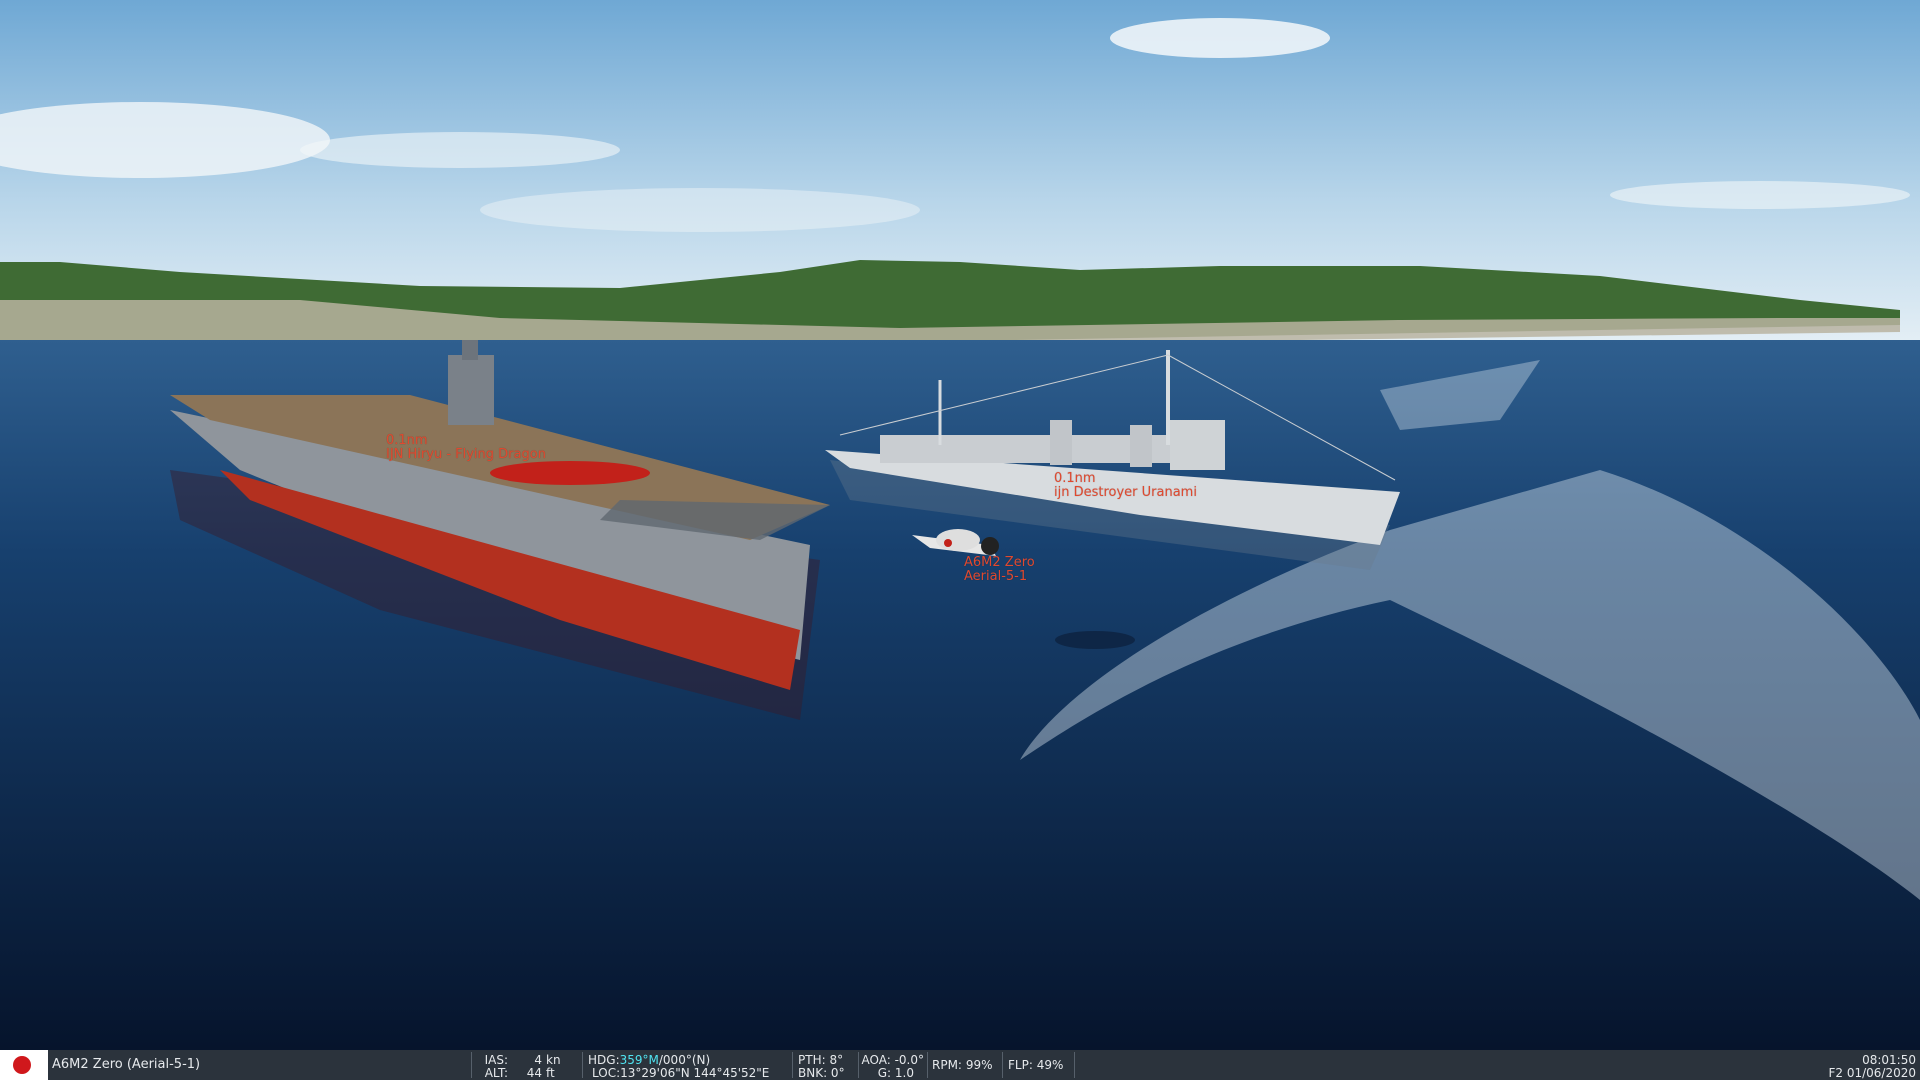  What do you see at coordinates (538, 1060) in the screenshot?
I see `ias-value: 4` at bounding box center [538, 1060].